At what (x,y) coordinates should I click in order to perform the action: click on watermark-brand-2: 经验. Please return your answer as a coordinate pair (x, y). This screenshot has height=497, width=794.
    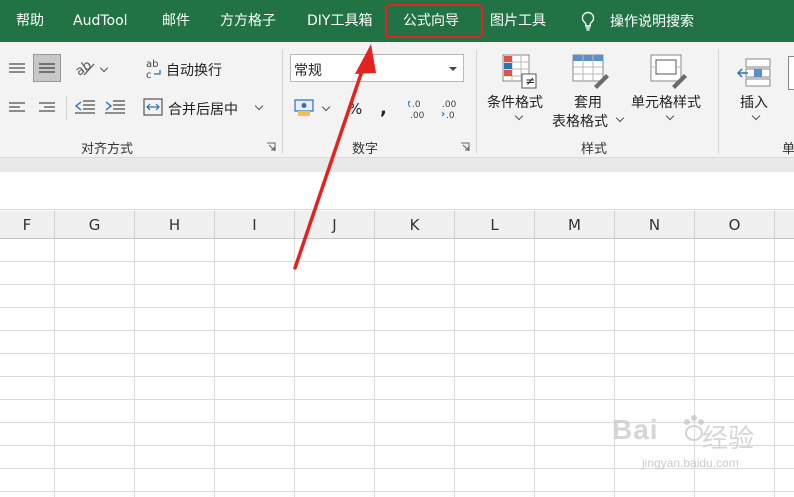
    Looking at the image, I should click on (728, 439).